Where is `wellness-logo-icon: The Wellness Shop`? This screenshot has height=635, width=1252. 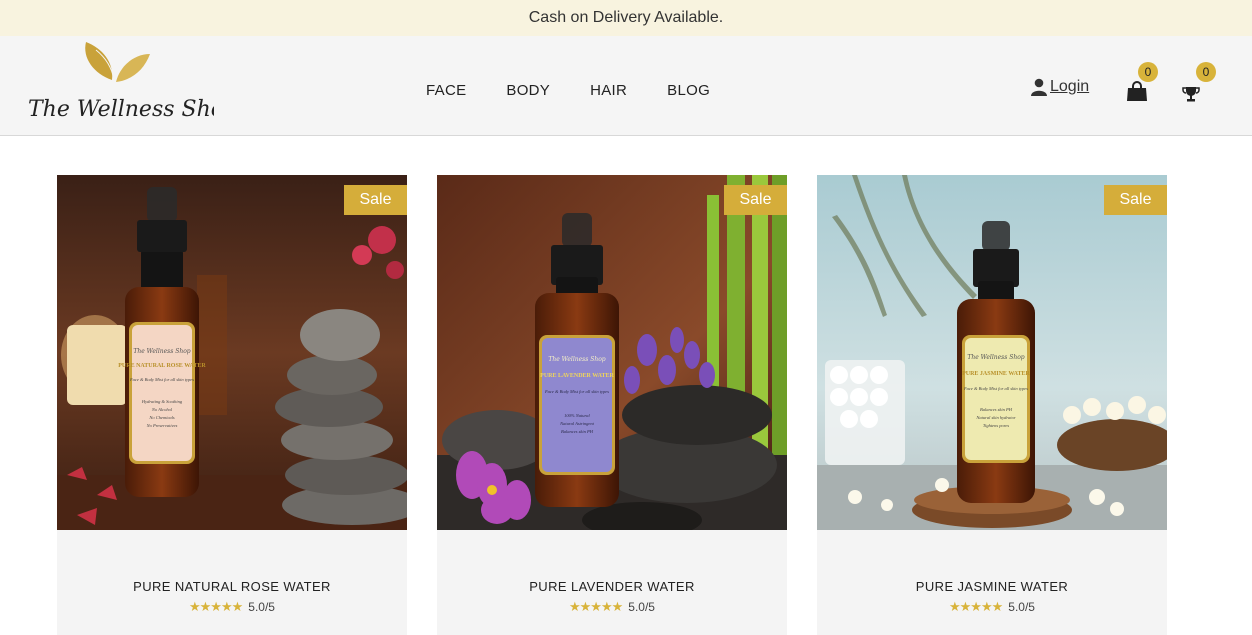 wellness-logo-icon: The Wellness Shop is located at coordinates (133, 82).